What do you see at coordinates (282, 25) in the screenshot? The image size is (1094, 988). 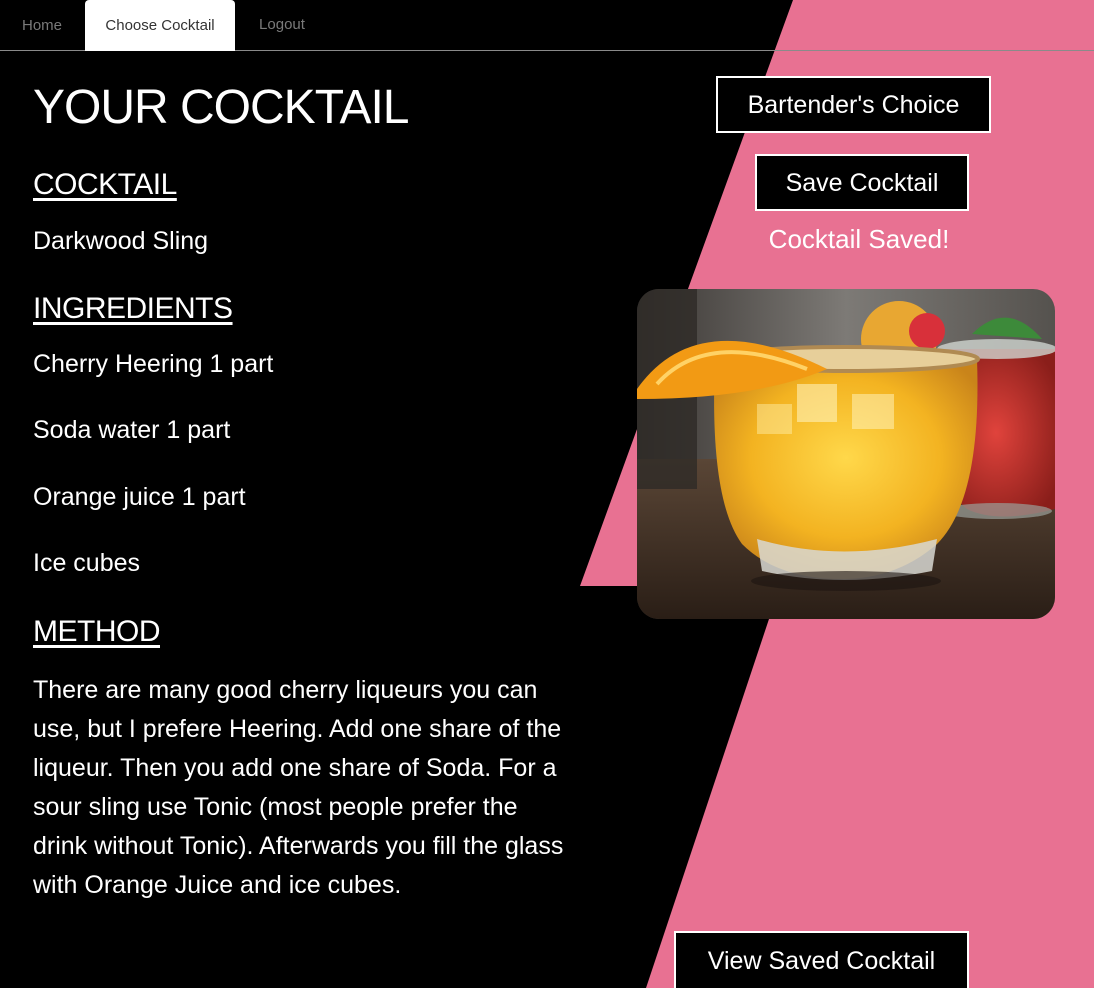 I see `nav-tab-logout: Logout` at bounding box center [282, 25].